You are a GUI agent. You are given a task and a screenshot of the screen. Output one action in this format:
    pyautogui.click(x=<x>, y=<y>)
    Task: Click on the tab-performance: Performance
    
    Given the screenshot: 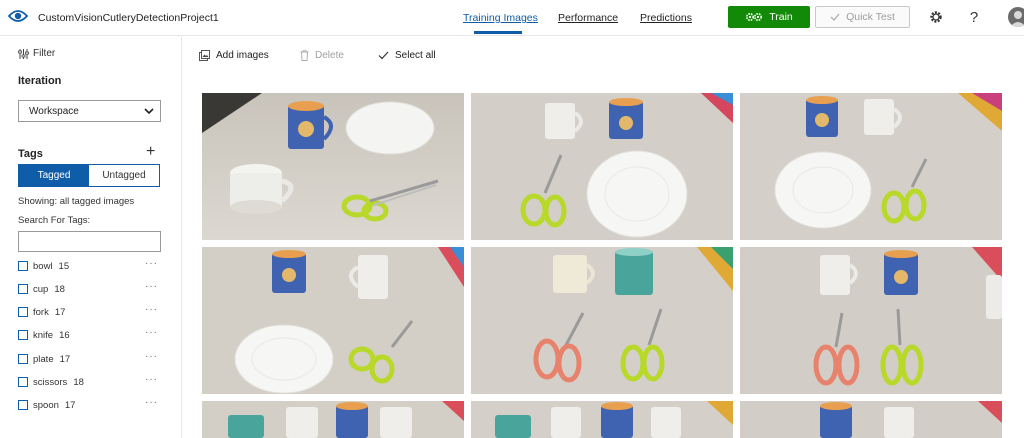 What is the action you would take?
    pyautogui.click(x=588, y=18)
    